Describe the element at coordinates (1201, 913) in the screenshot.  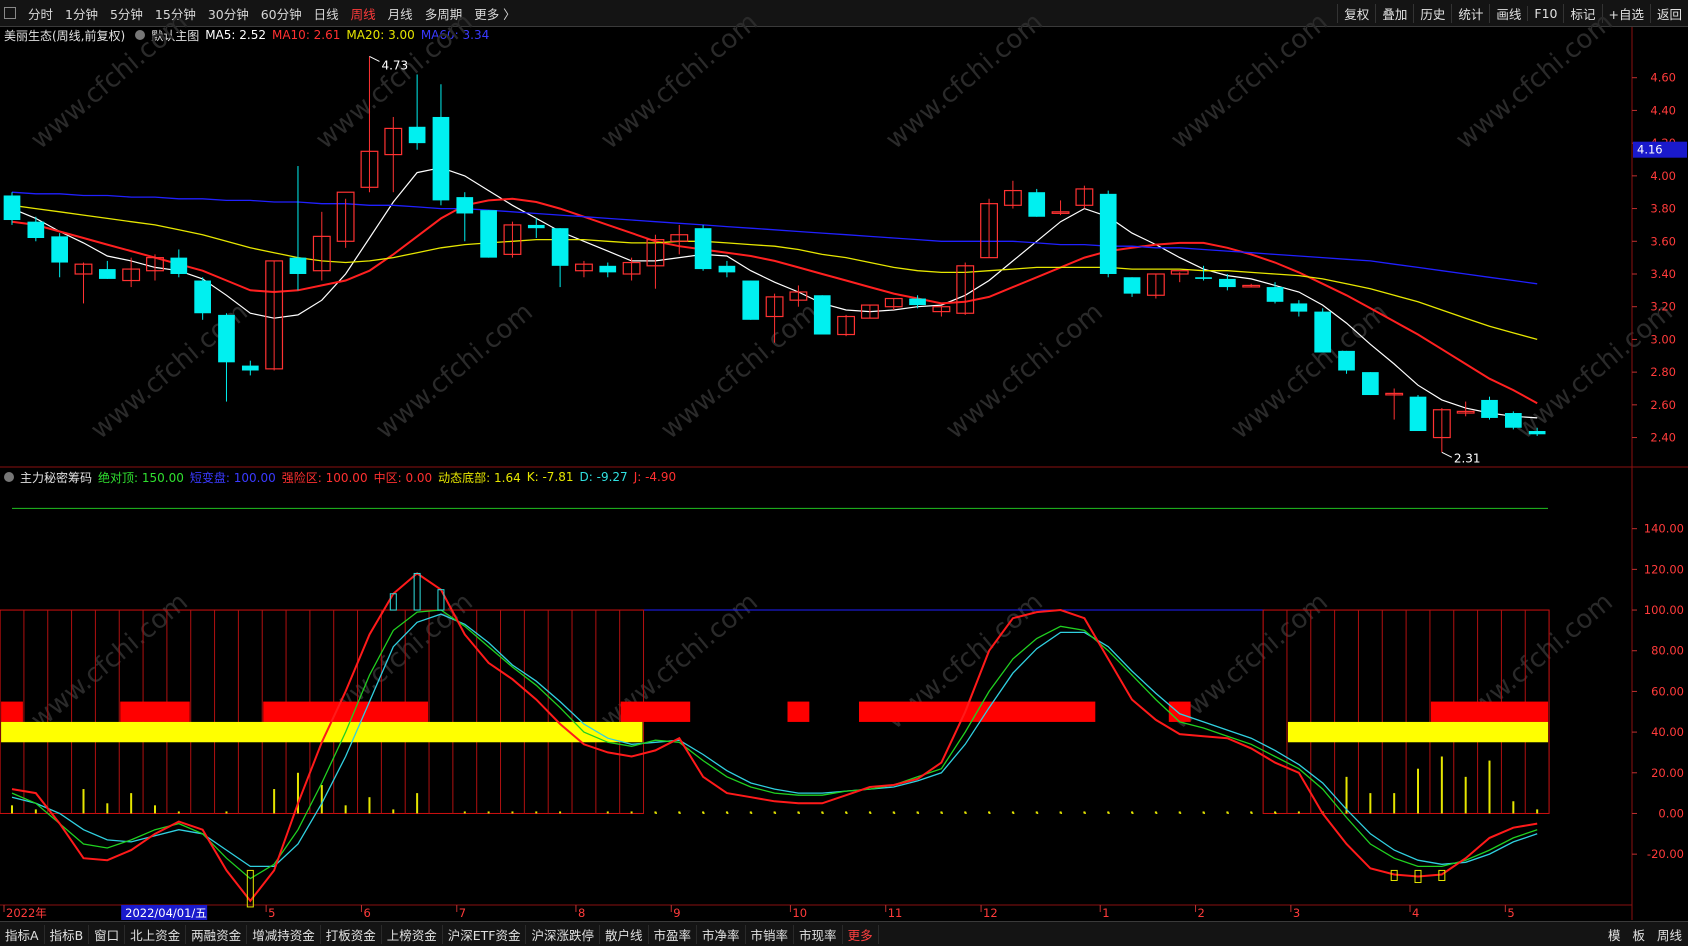
I see `time-label: 2` at that location.